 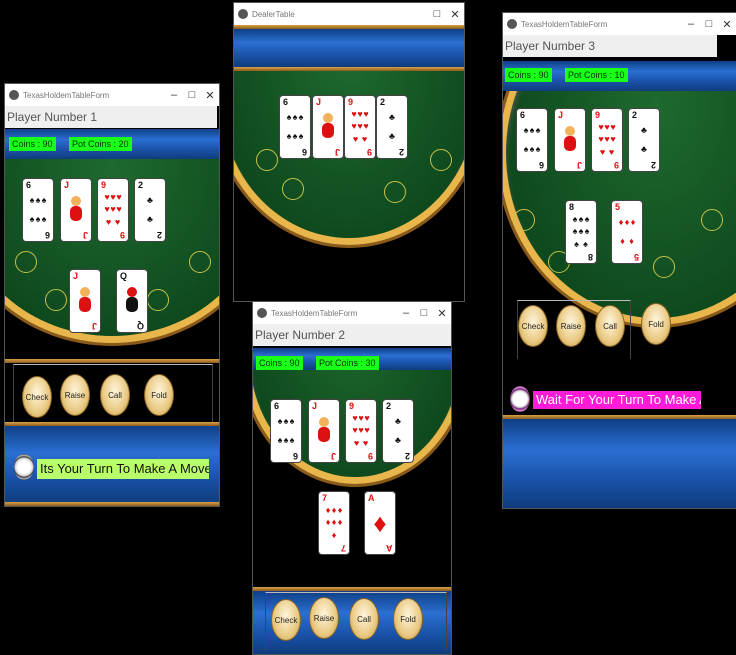 What do you see at coordinates (352, 335) in the screenshot?
I see `player-label: Player Number 2` at bounding box center [352, 335].